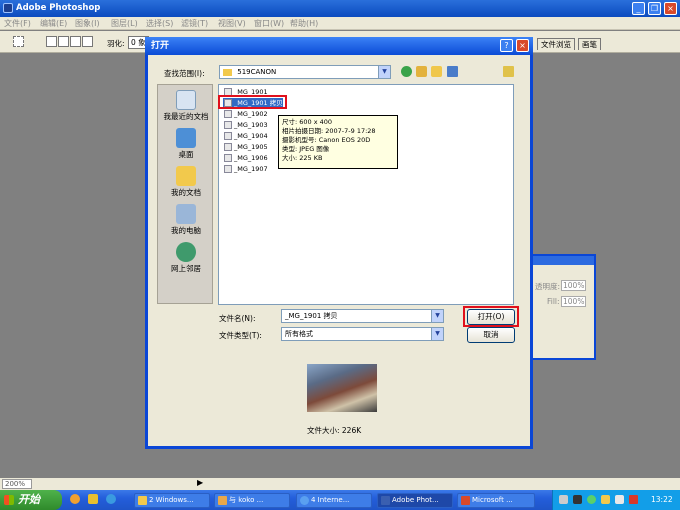 The image size is (680, 510). I want to click on place-my-computer: 我的电脑, so click(186, 220).